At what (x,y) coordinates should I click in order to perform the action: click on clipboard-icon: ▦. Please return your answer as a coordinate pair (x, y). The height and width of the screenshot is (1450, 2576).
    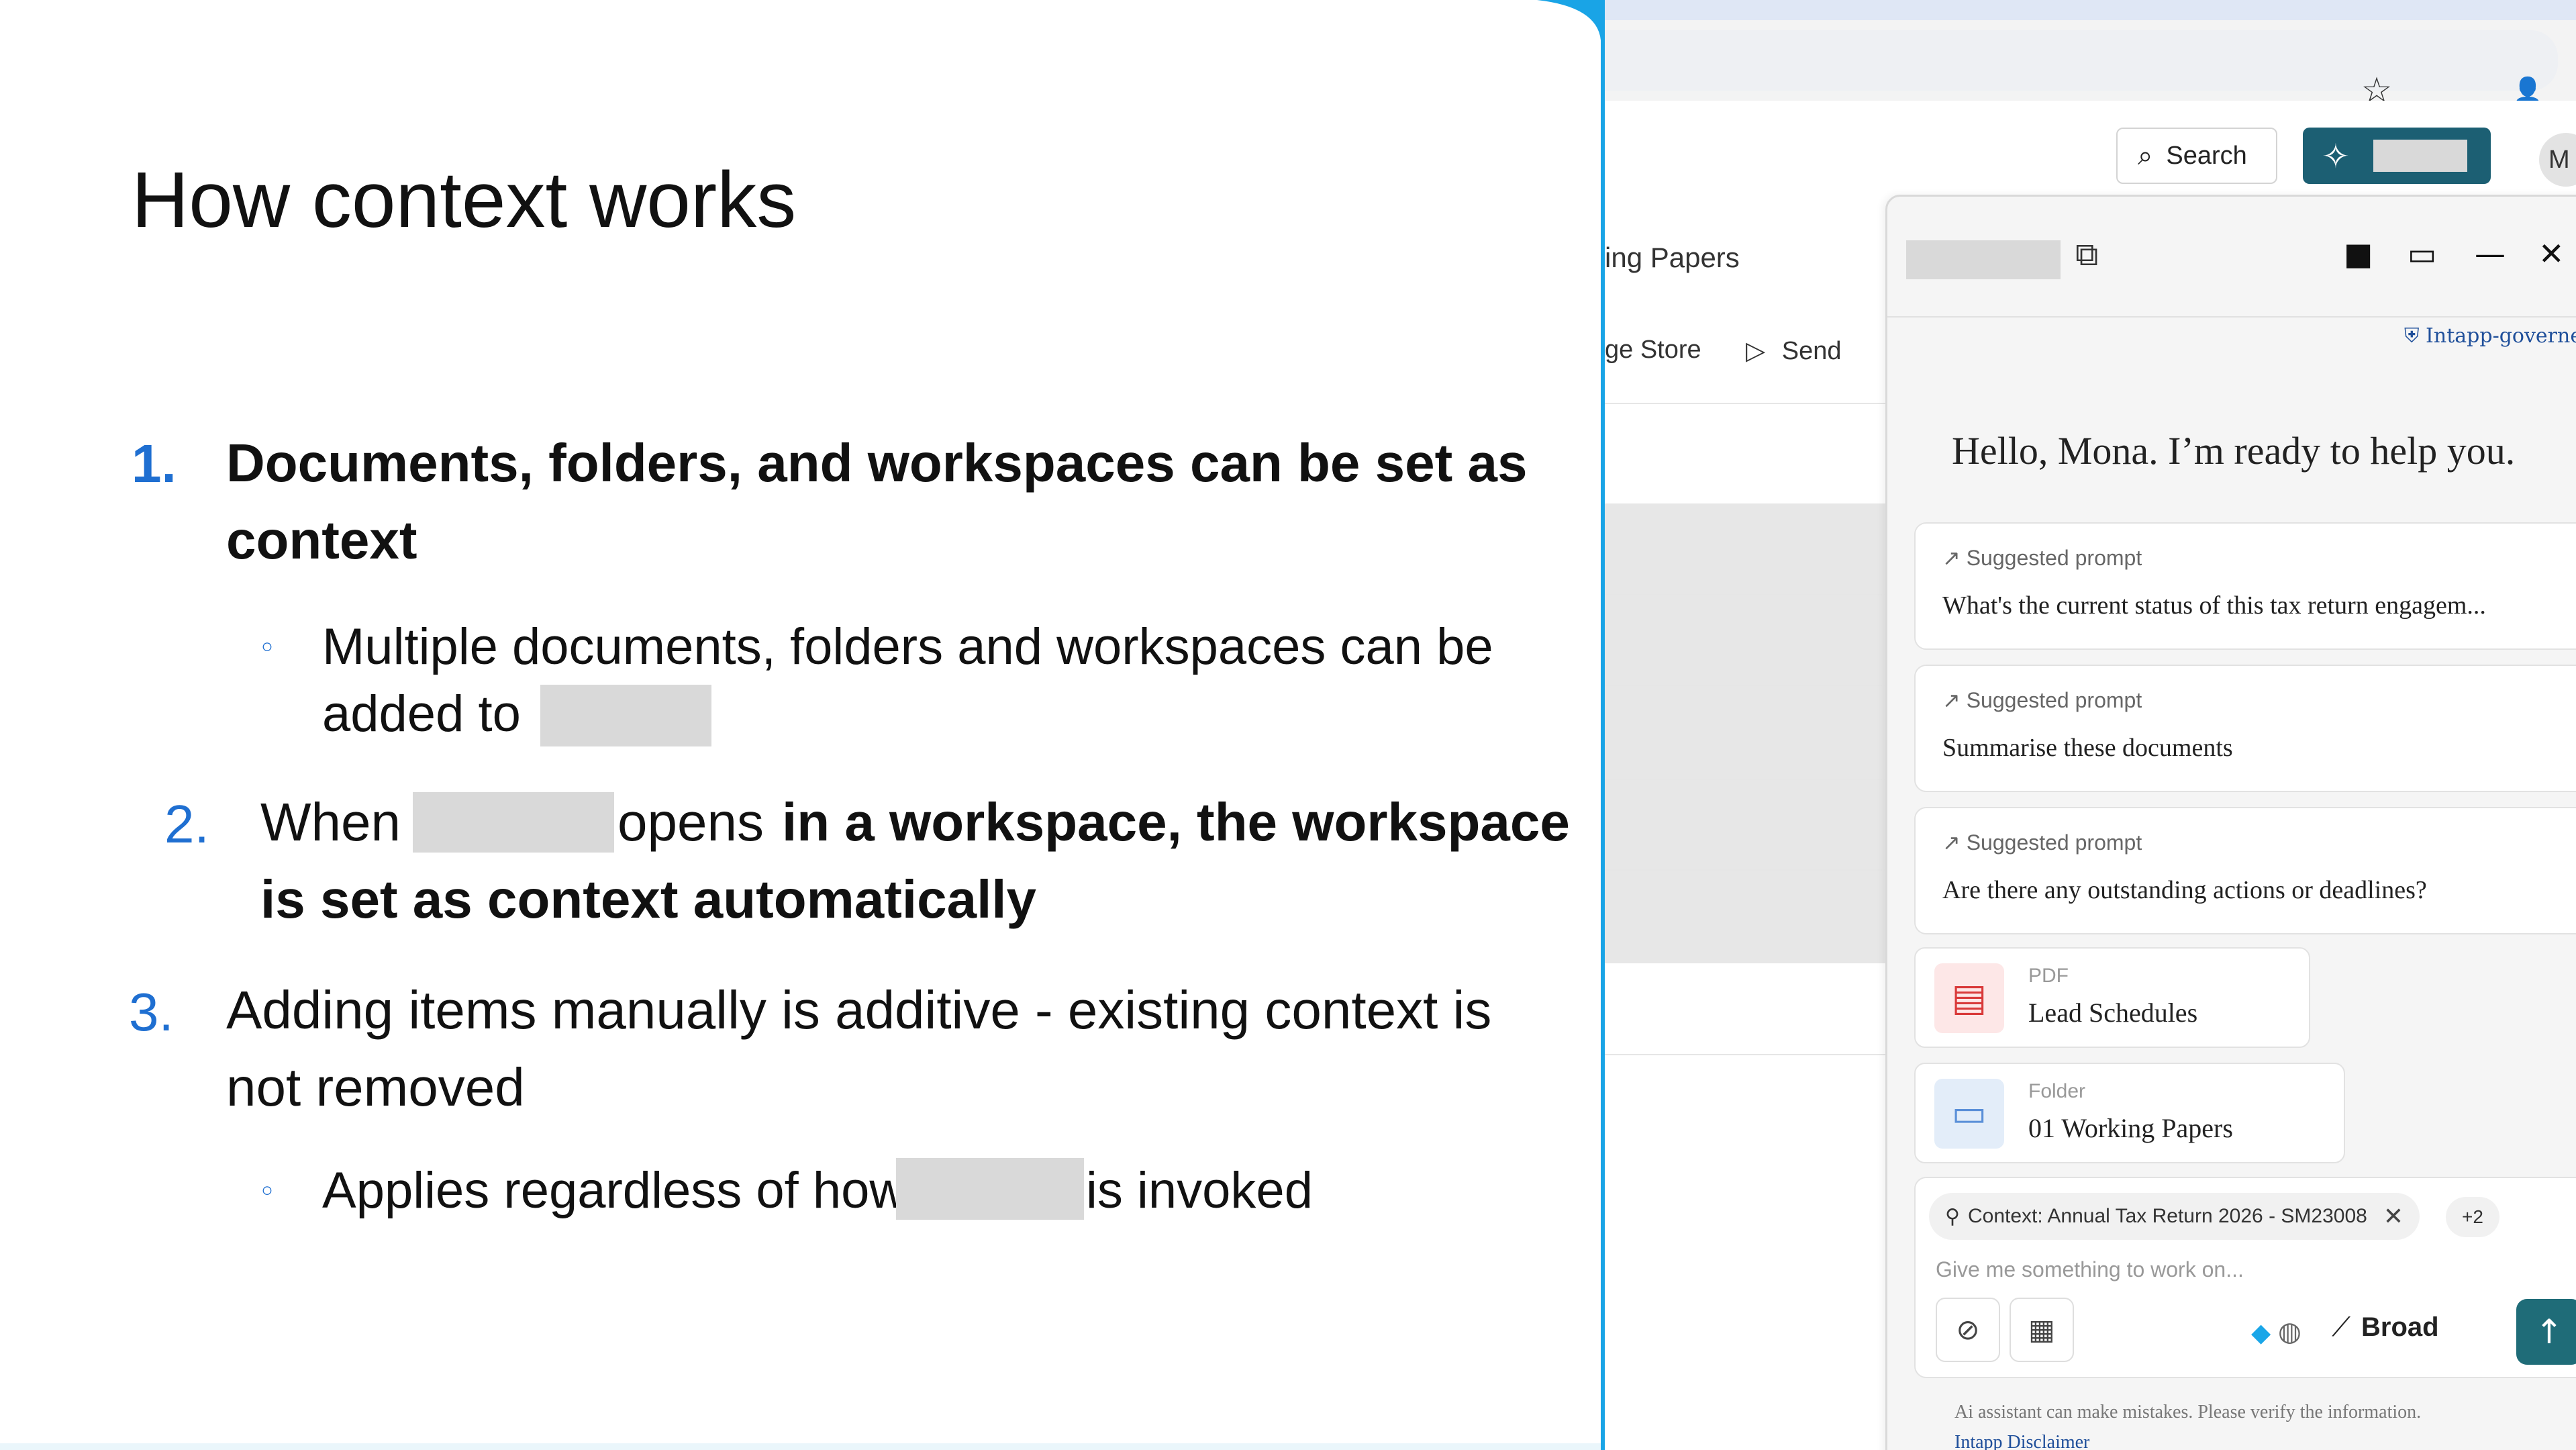
    Looking at the image, I should click on (2041, 1329).